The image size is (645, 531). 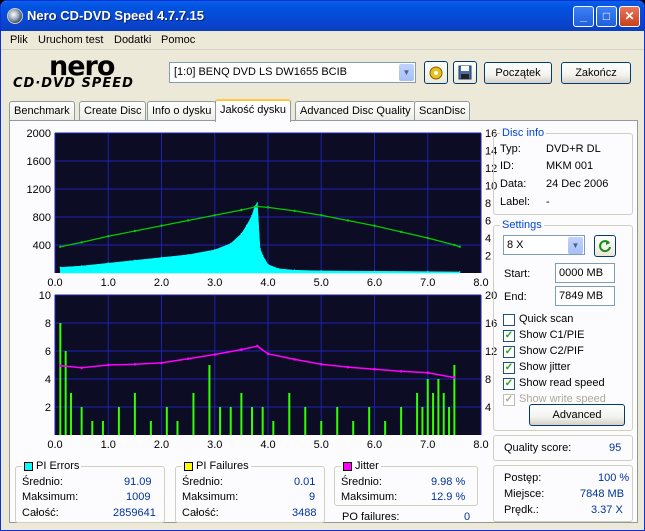 I want to click on menu-dodatki: Dodatki, so click(x=132, y=40).